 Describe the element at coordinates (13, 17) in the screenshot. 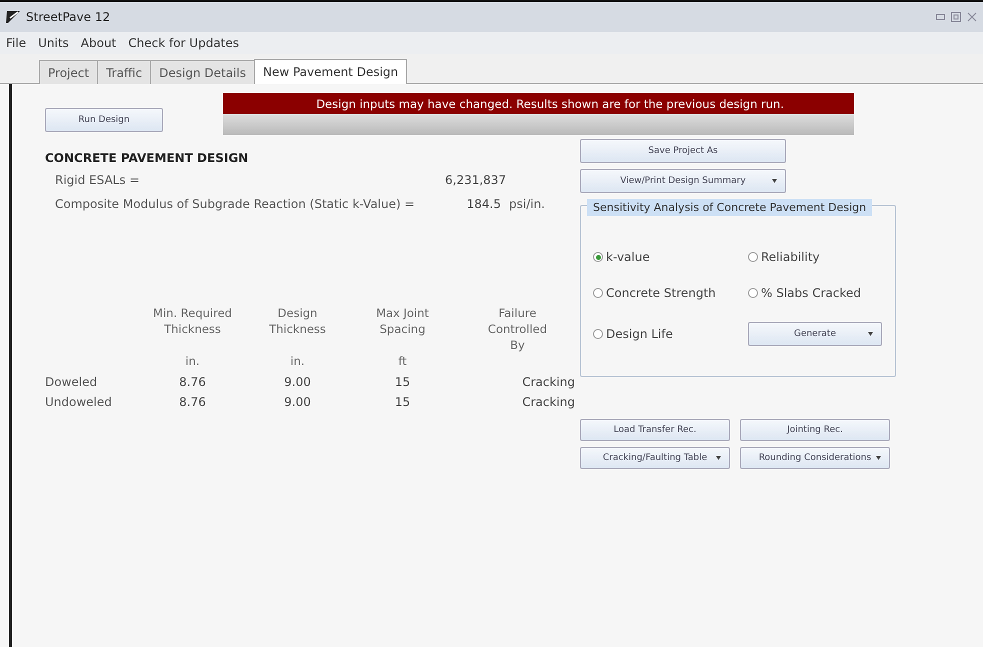

I see `app-logo-icon` at that location.